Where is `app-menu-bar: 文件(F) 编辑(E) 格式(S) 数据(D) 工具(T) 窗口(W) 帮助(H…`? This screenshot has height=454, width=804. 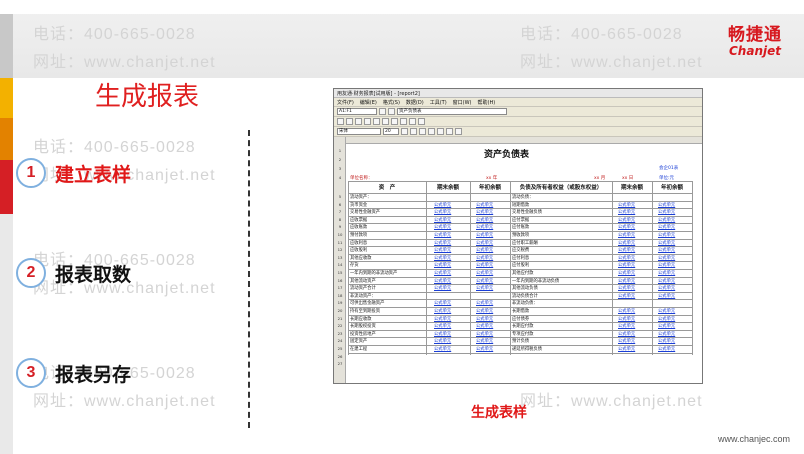
app-menu-bar: 文件(F) 编辑(E) 格式(S) 数据(D) 工具(T) 窗口(W) 帮助(H… is located at coordinates (518, 102).